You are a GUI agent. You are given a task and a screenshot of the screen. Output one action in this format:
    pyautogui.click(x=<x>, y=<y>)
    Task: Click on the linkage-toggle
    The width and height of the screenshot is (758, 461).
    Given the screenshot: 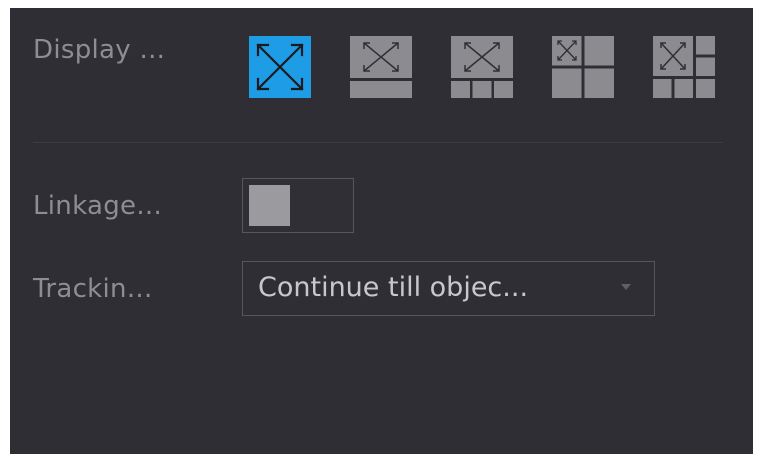 What is the action you would take?
    pyautogui.click(x=298, y=205)
    